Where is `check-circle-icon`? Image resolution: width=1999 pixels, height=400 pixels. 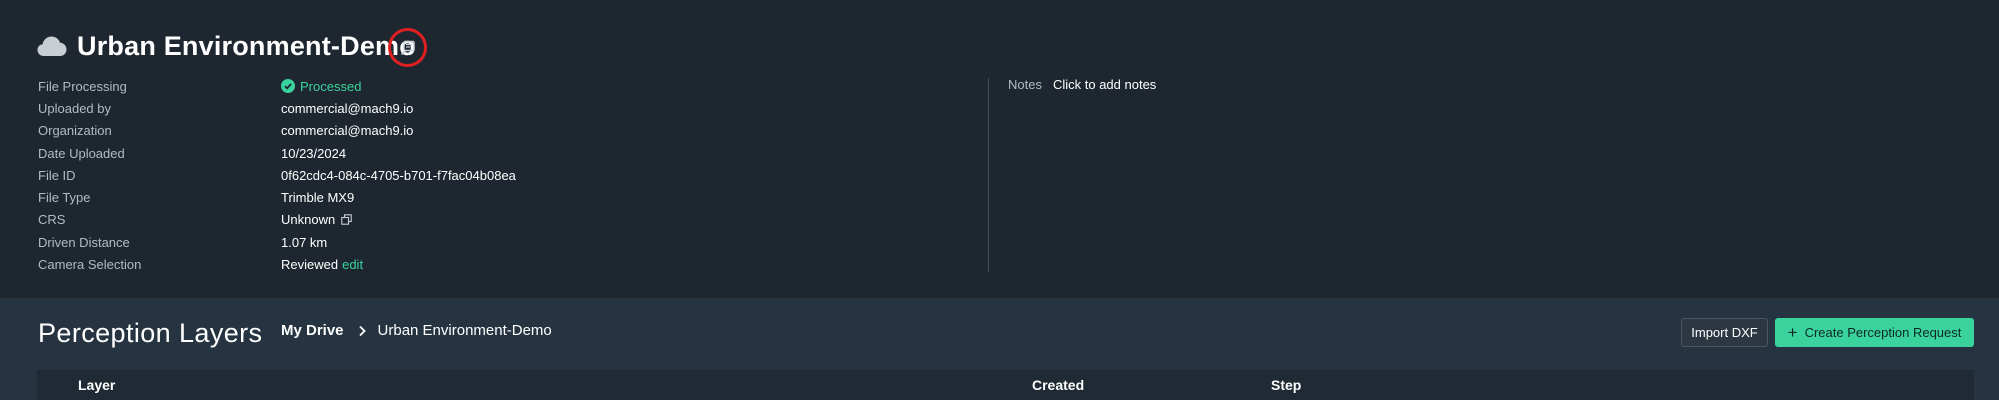
check-circle-icon is located at coordinates (288, 86).